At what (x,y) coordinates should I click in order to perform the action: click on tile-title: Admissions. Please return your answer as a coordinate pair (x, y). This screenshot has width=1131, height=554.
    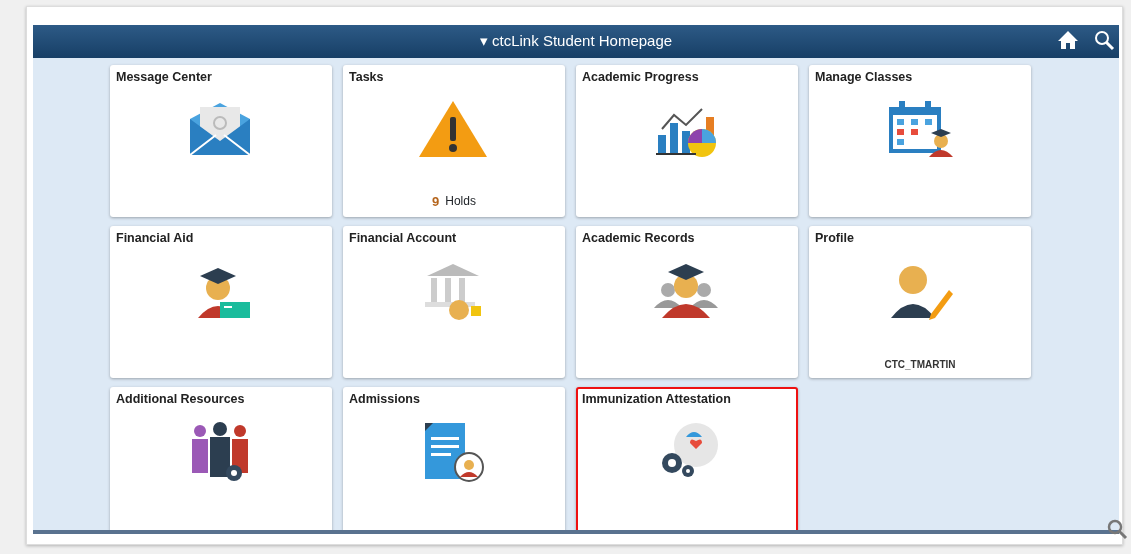
    Looking at the image, I should click on (384, 399).